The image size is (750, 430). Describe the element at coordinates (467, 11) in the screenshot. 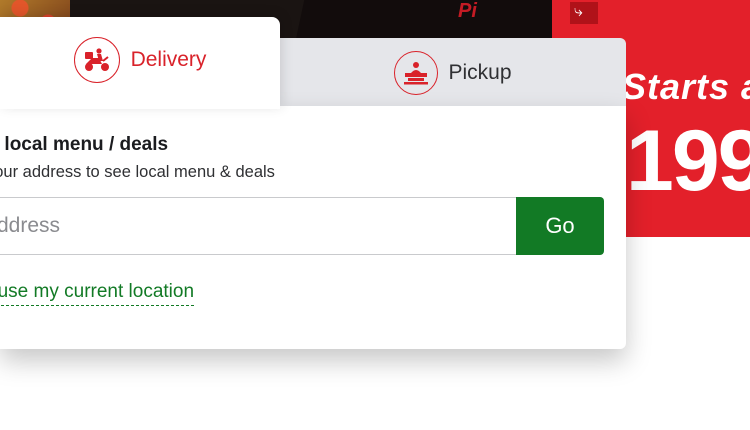

I see `pizza-box-logo: Pi` at that location.